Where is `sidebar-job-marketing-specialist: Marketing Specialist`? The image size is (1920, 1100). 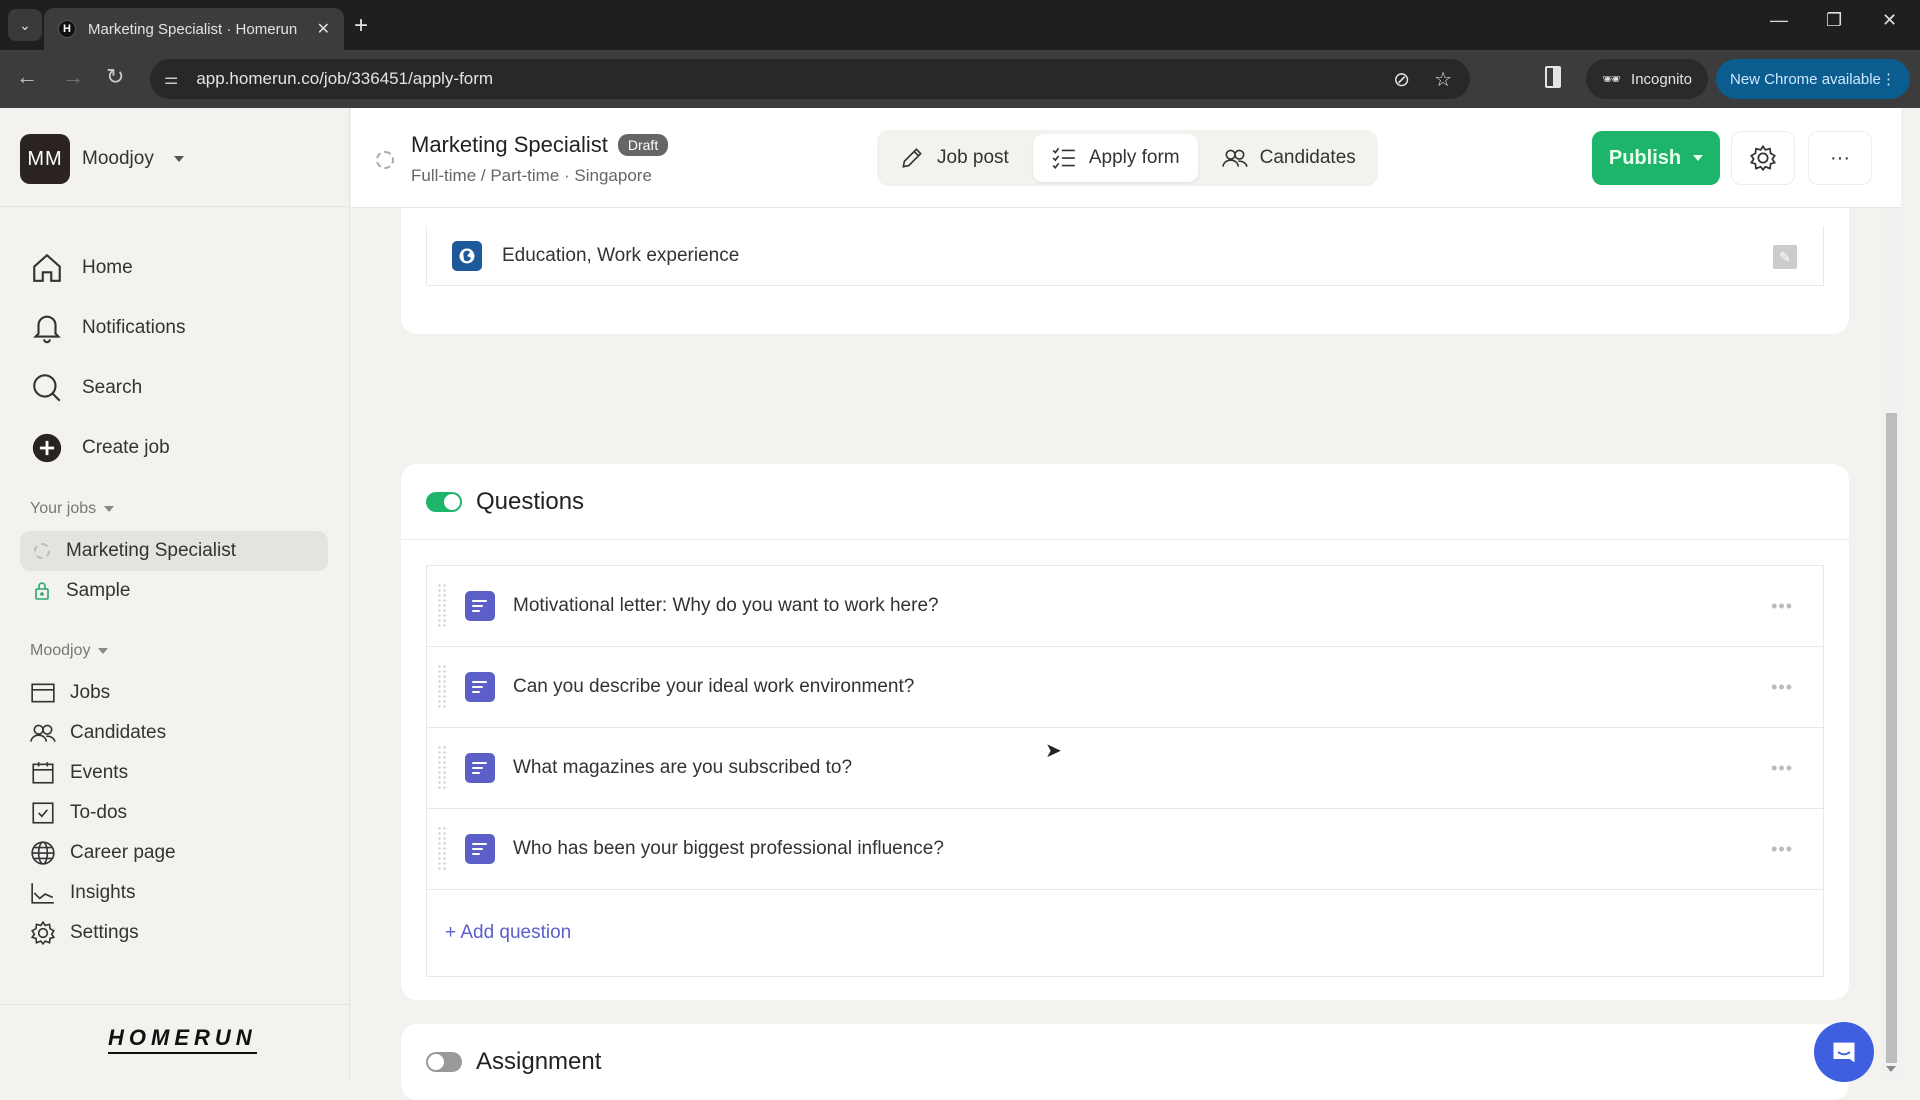 sidebar-job-marketing-specialist: Marketing Specialist is located at coordinates (174, 551).